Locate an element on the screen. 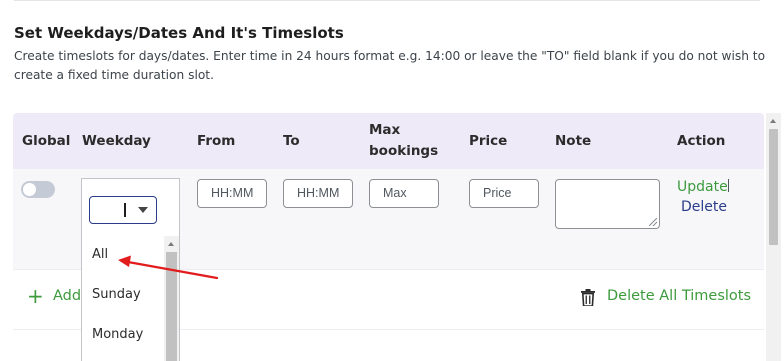 Image resolution: width=784 pixels, height=361 pixels. top-divider is located at coordinates (387, 0).